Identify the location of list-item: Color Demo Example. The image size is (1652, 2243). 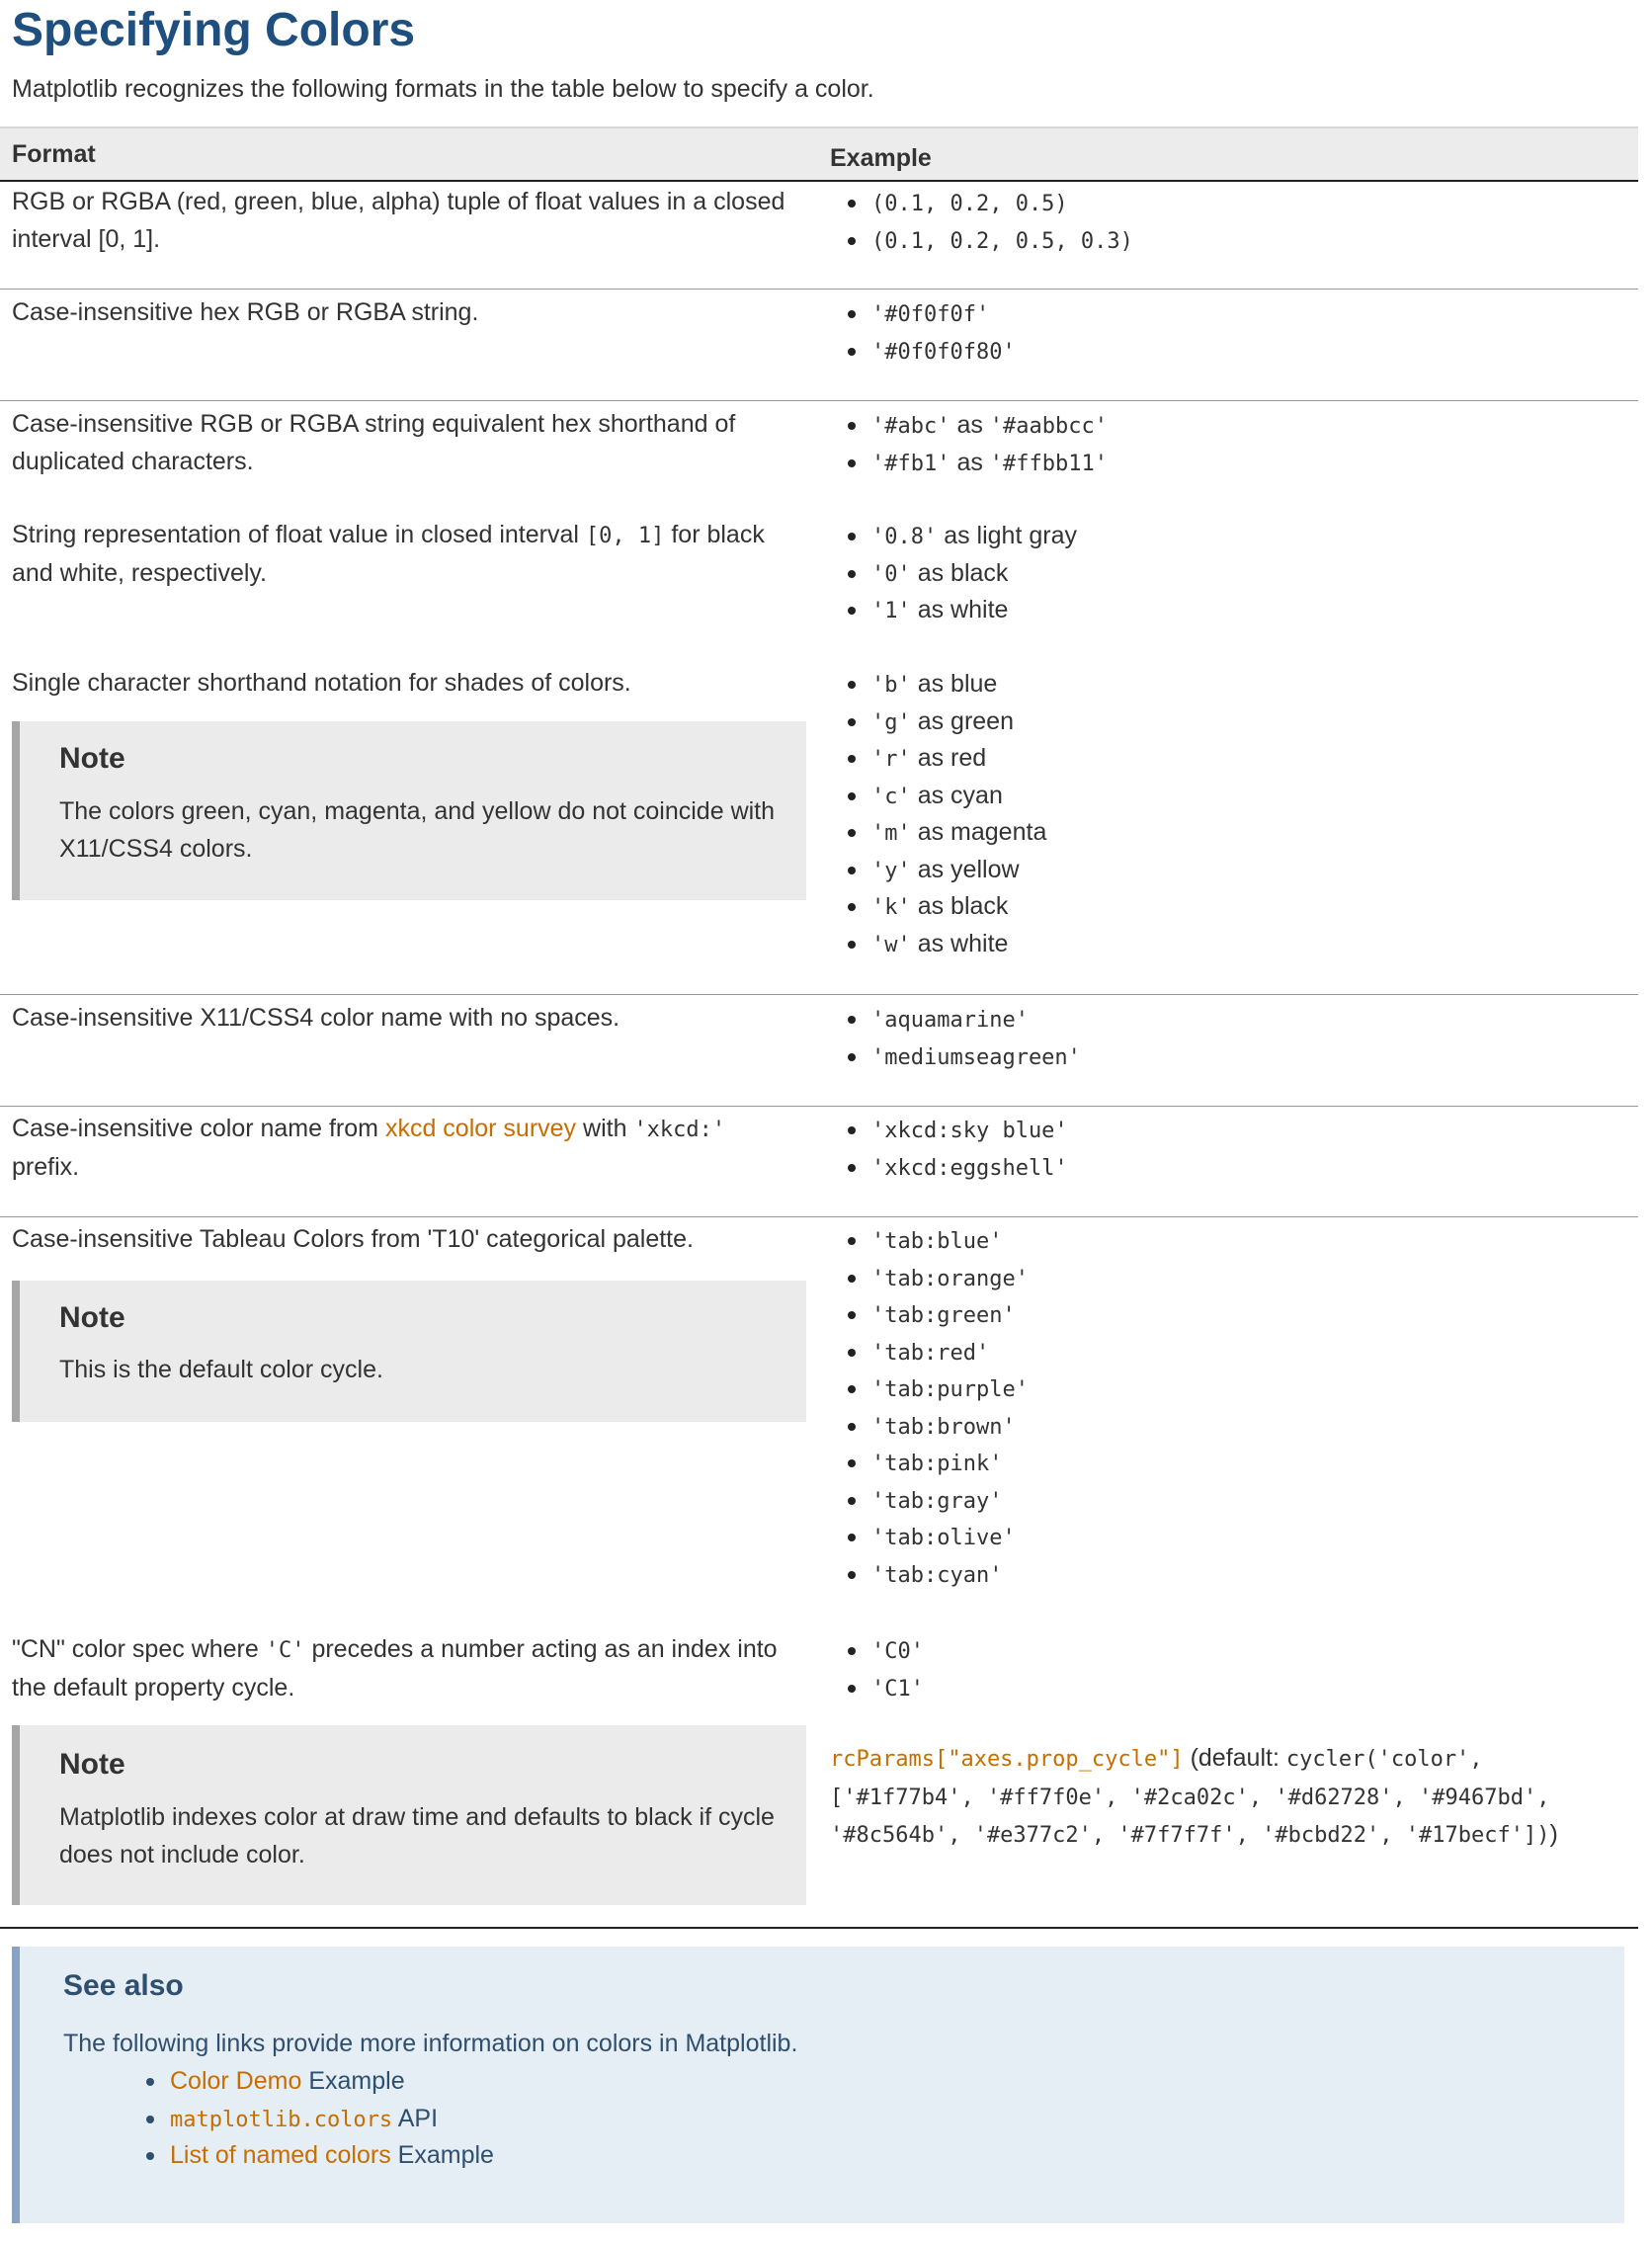
(320, 2082).